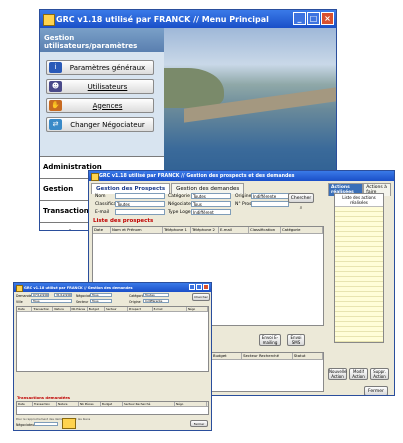  Describe the element at coordinates (270, 204) in the screenshot. I see `n-prosp-input` at that location.